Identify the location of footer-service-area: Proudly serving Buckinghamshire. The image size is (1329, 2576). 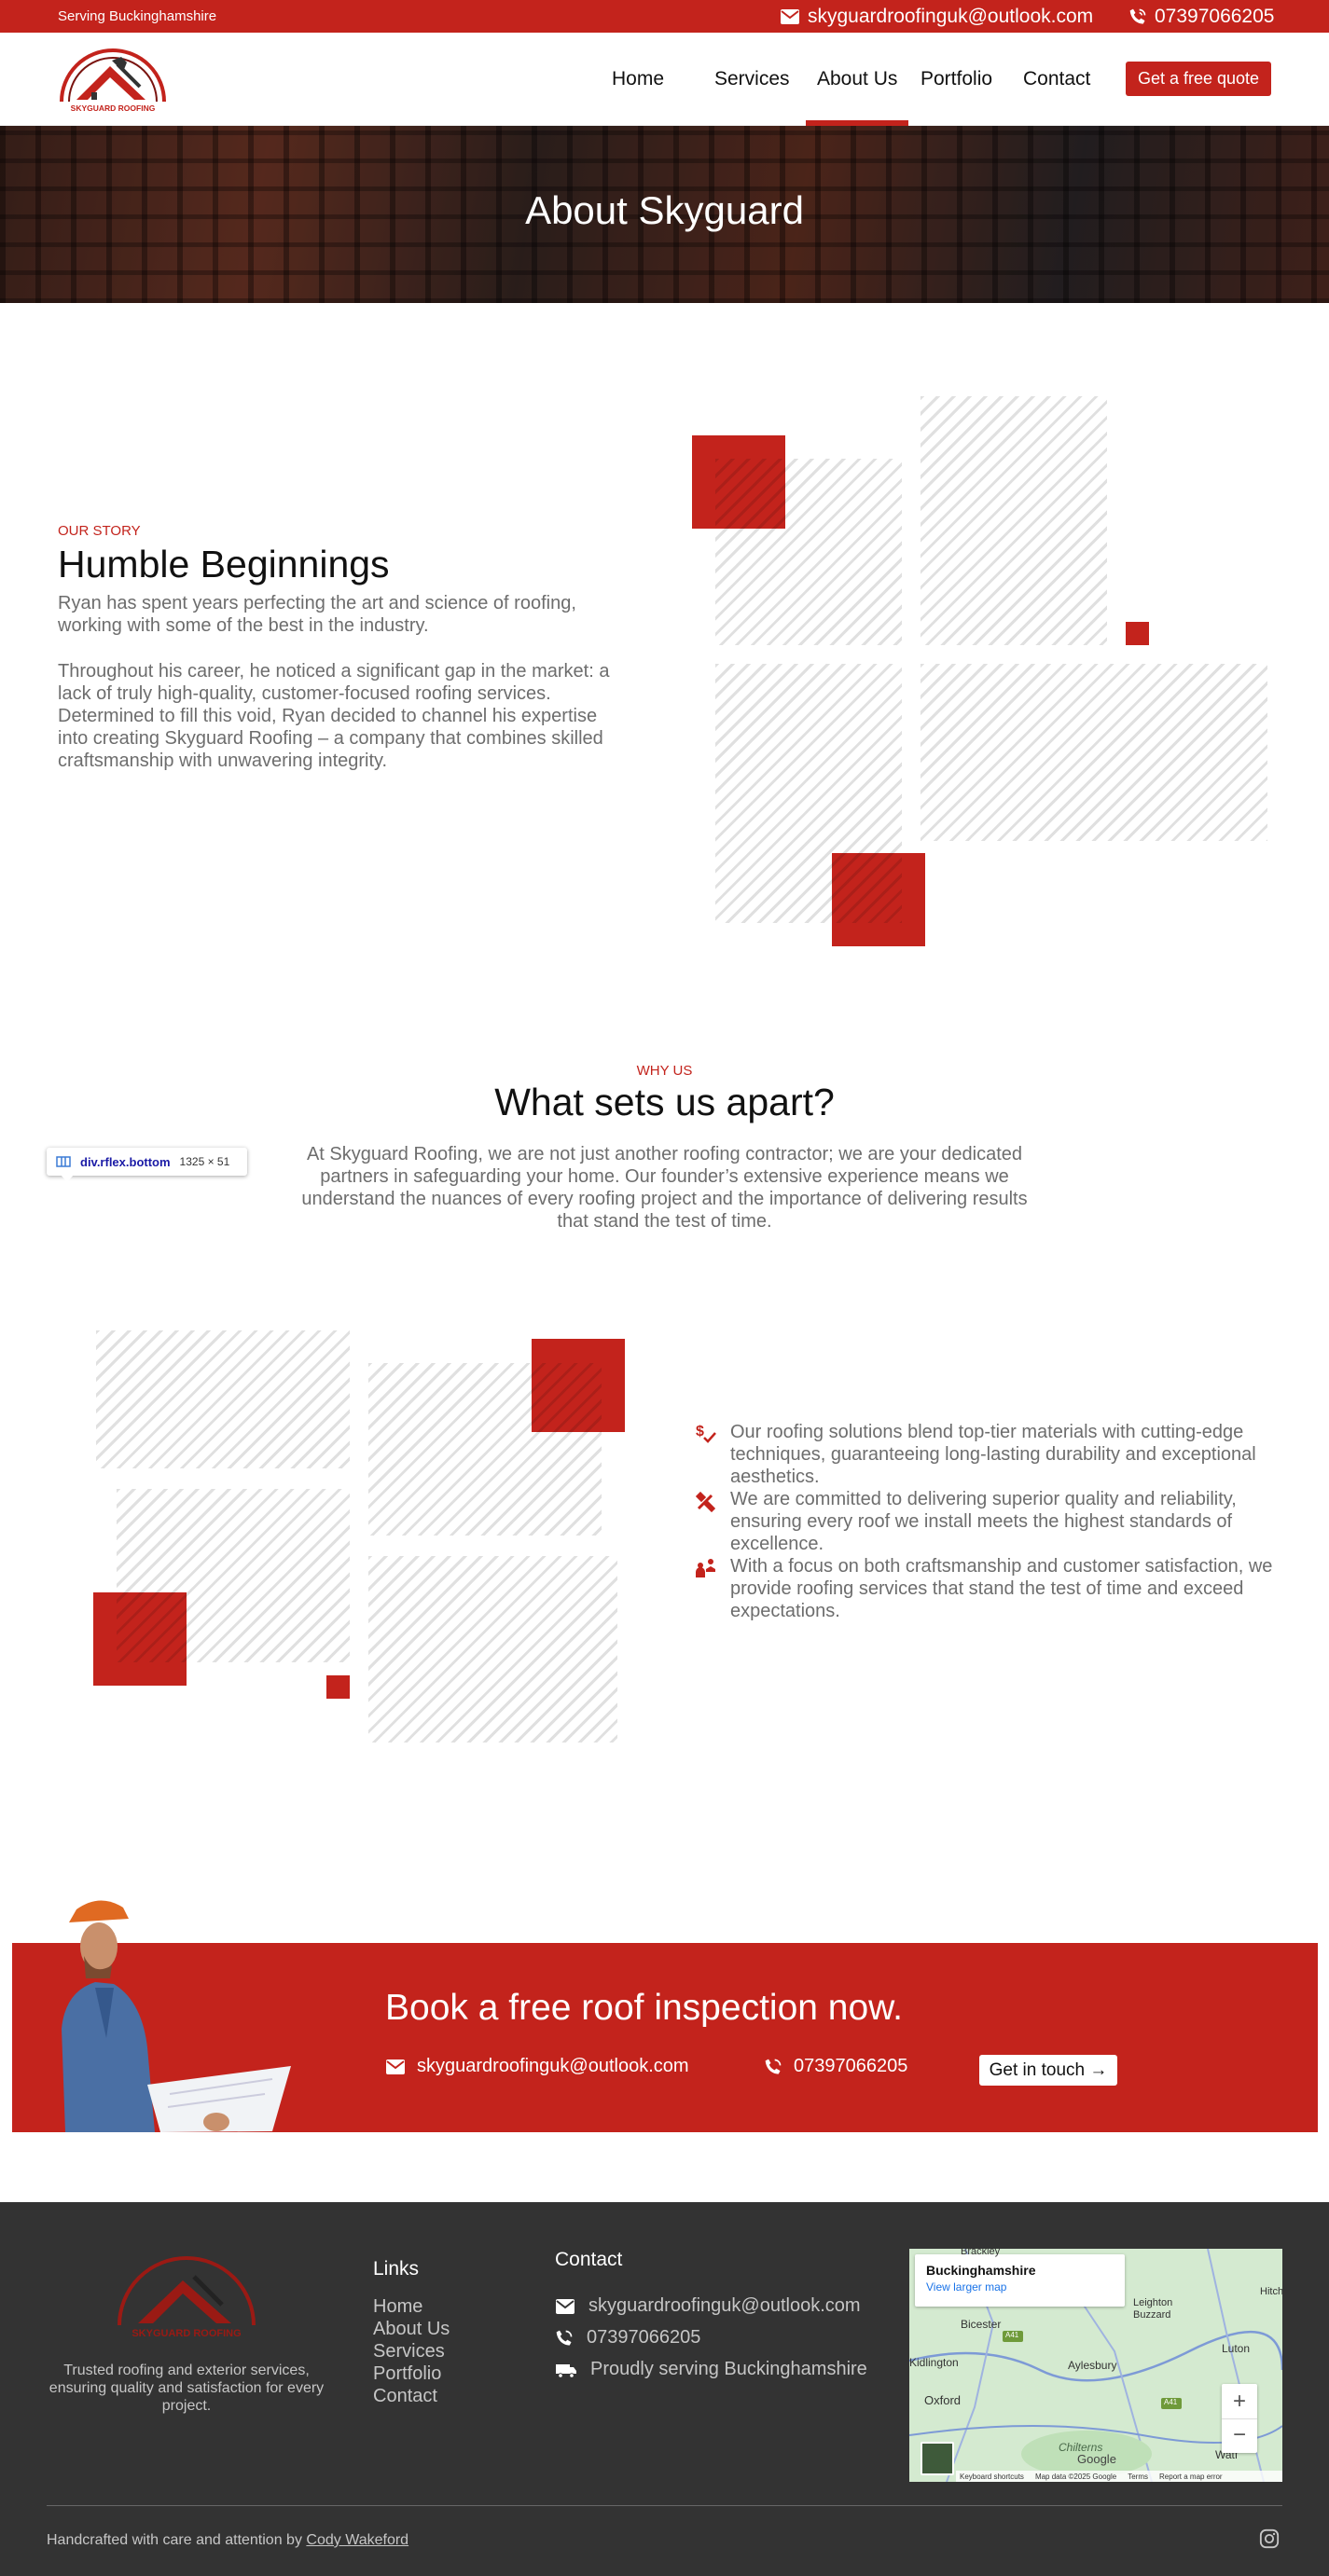
(711, 2369).